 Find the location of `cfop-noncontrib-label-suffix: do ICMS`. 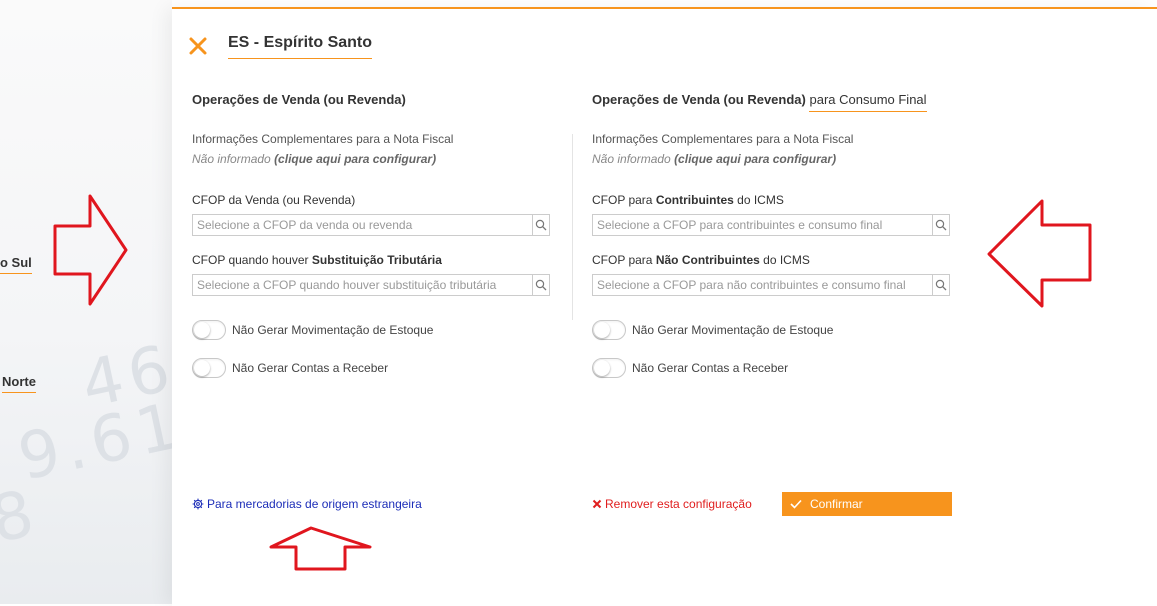

cfop-noncontrib-label-suffix: do ICMS is located at coordinates (786, 260).